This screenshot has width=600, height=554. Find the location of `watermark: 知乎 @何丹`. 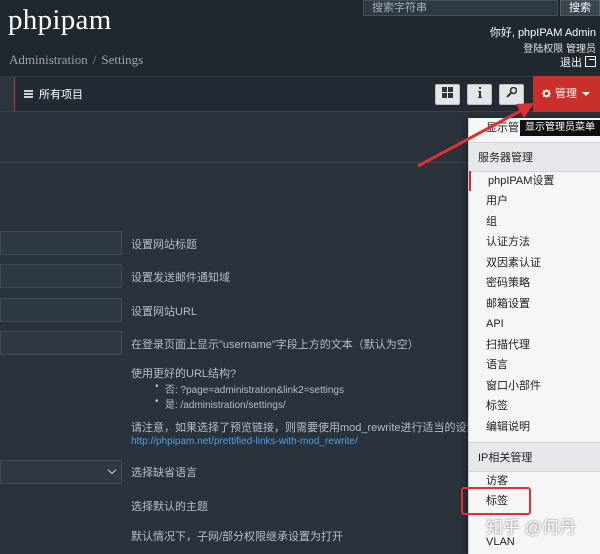

watermark: 知乎 @何丹 is located at coordinates (531, 527).